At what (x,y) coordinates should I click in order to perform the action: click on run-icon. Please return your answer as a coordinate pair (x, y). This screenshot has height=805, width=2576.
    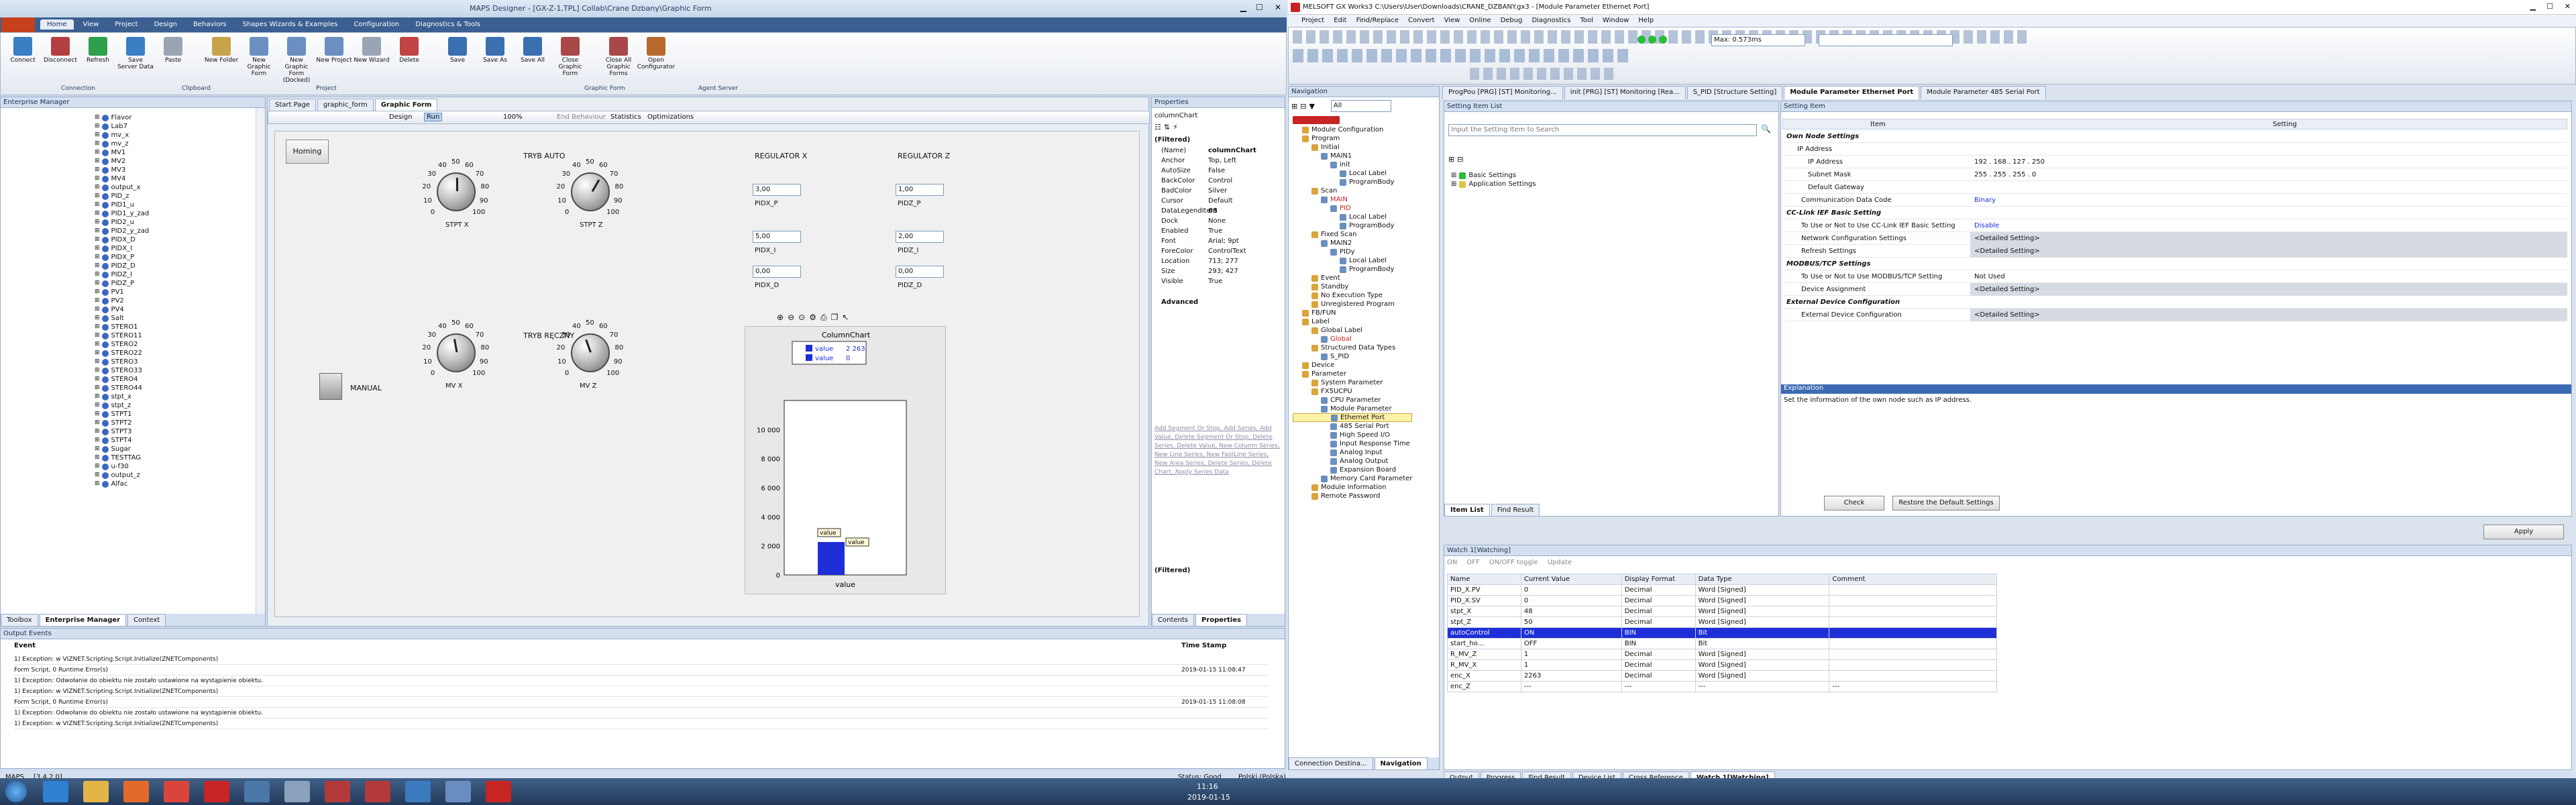
    Looking at the image, I should click on (1642, 40).